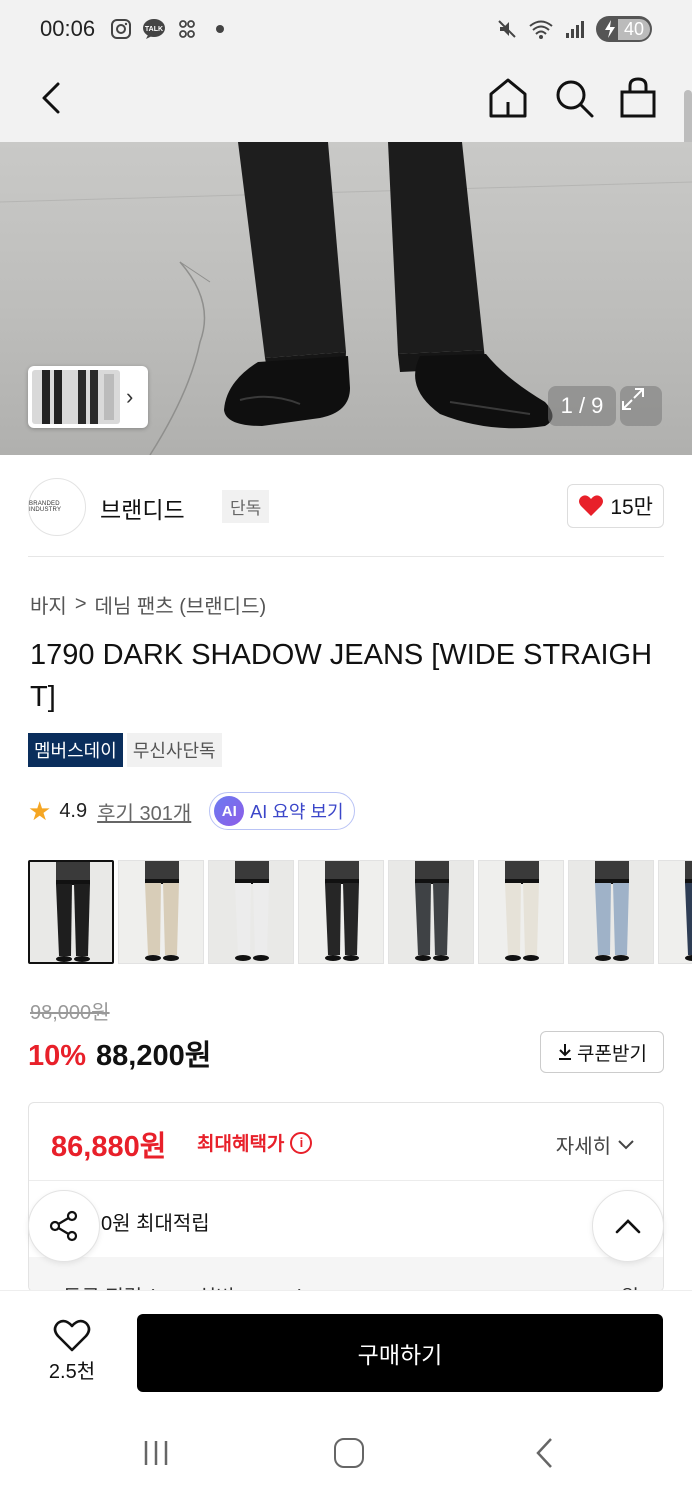  I want to click on status-system-icons: 40, so click(574, 29).